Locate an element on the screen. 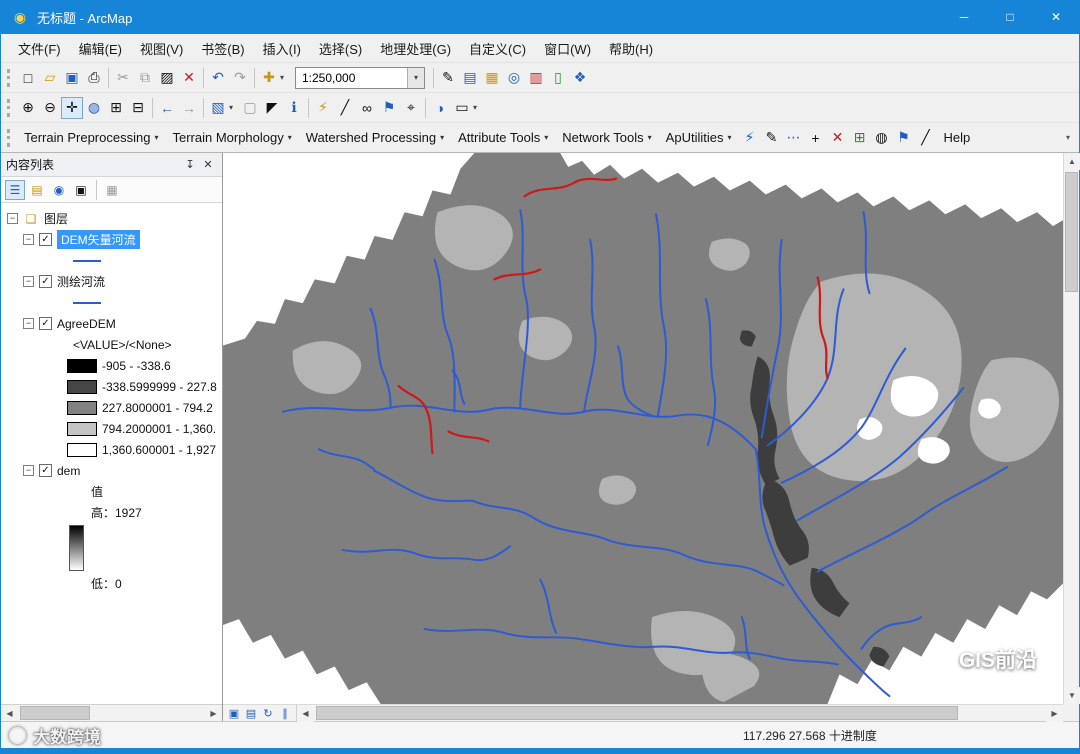  refresh-view-icon: ↻ is located at coordinates (268, 713).